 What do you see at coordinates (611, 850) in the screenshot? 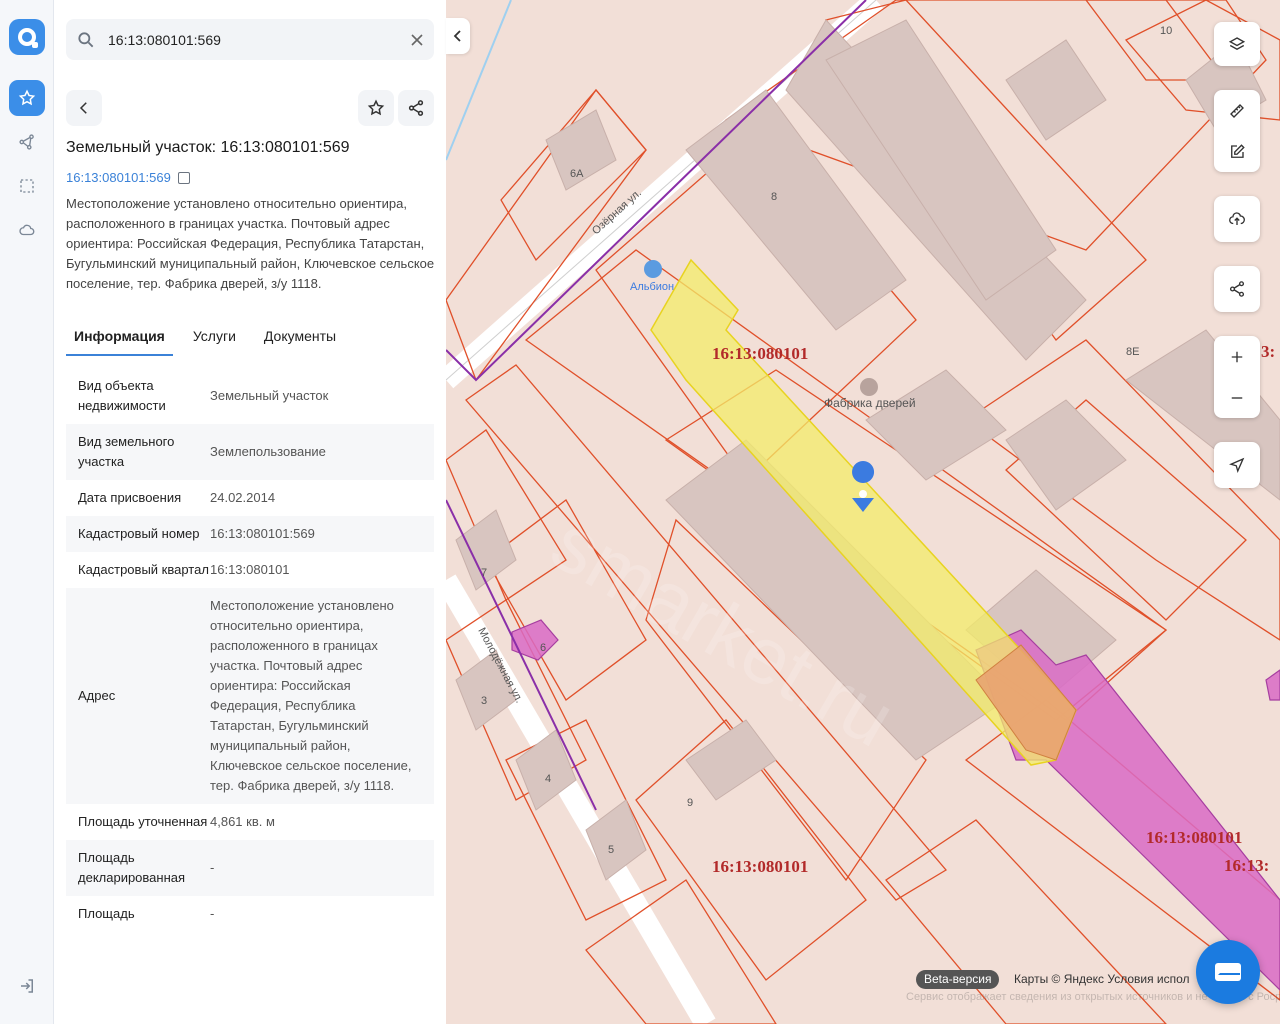
I see `svg-text: 5` at bounding box center [611, 850].